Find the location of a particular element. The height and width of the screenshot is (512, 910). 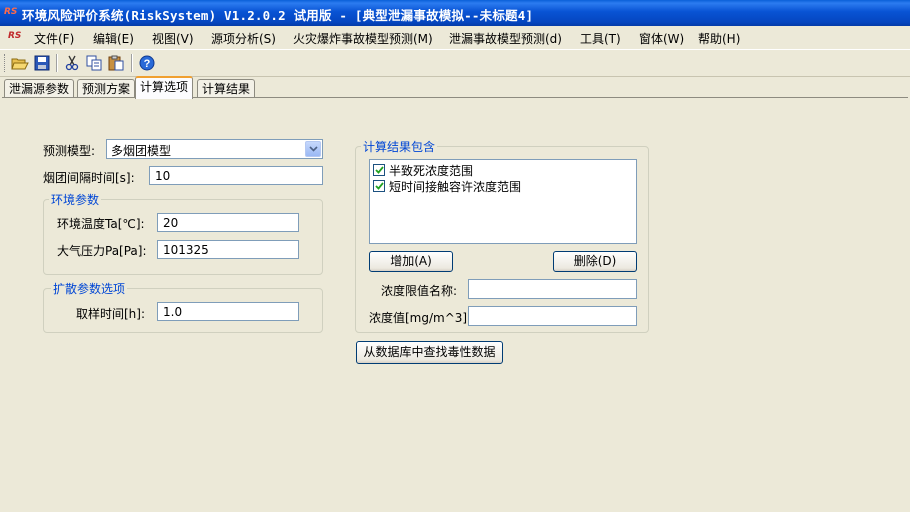

delete-button: 删除(D) is located at coordinates (595, 261).